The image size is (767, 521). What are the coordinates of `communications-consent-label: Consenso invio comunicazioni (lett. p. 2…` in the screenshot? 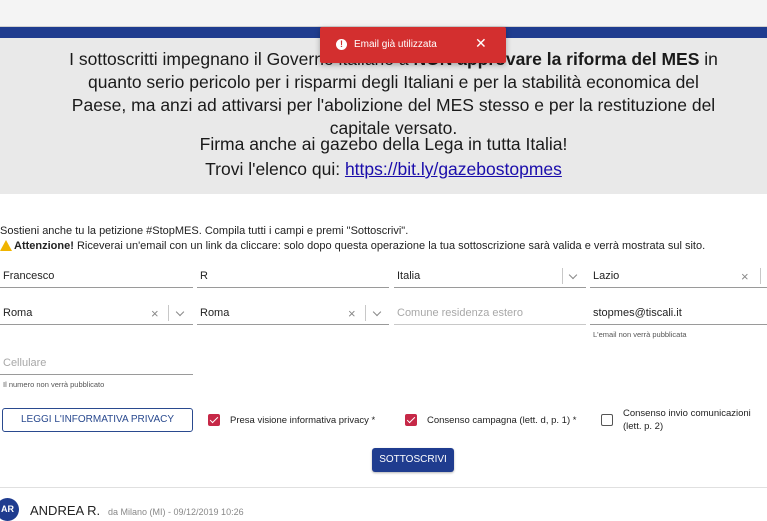 It's located at (687, 420).